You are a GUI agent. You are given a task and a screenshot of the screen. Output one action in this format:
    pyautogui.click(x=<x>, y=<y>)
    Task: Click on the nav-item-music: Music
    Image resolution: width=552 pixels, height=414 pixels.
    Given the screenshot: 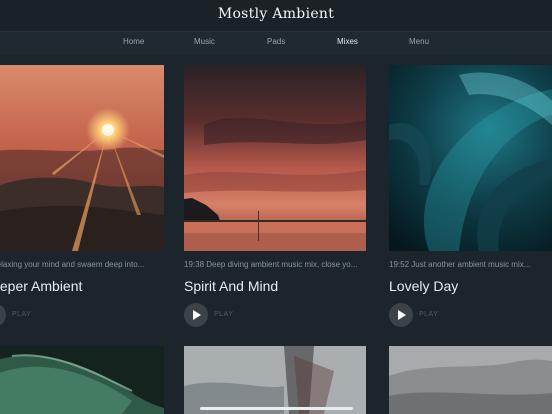 What is the action you would take?
    pyautogui.click(x=204, y=41)
    